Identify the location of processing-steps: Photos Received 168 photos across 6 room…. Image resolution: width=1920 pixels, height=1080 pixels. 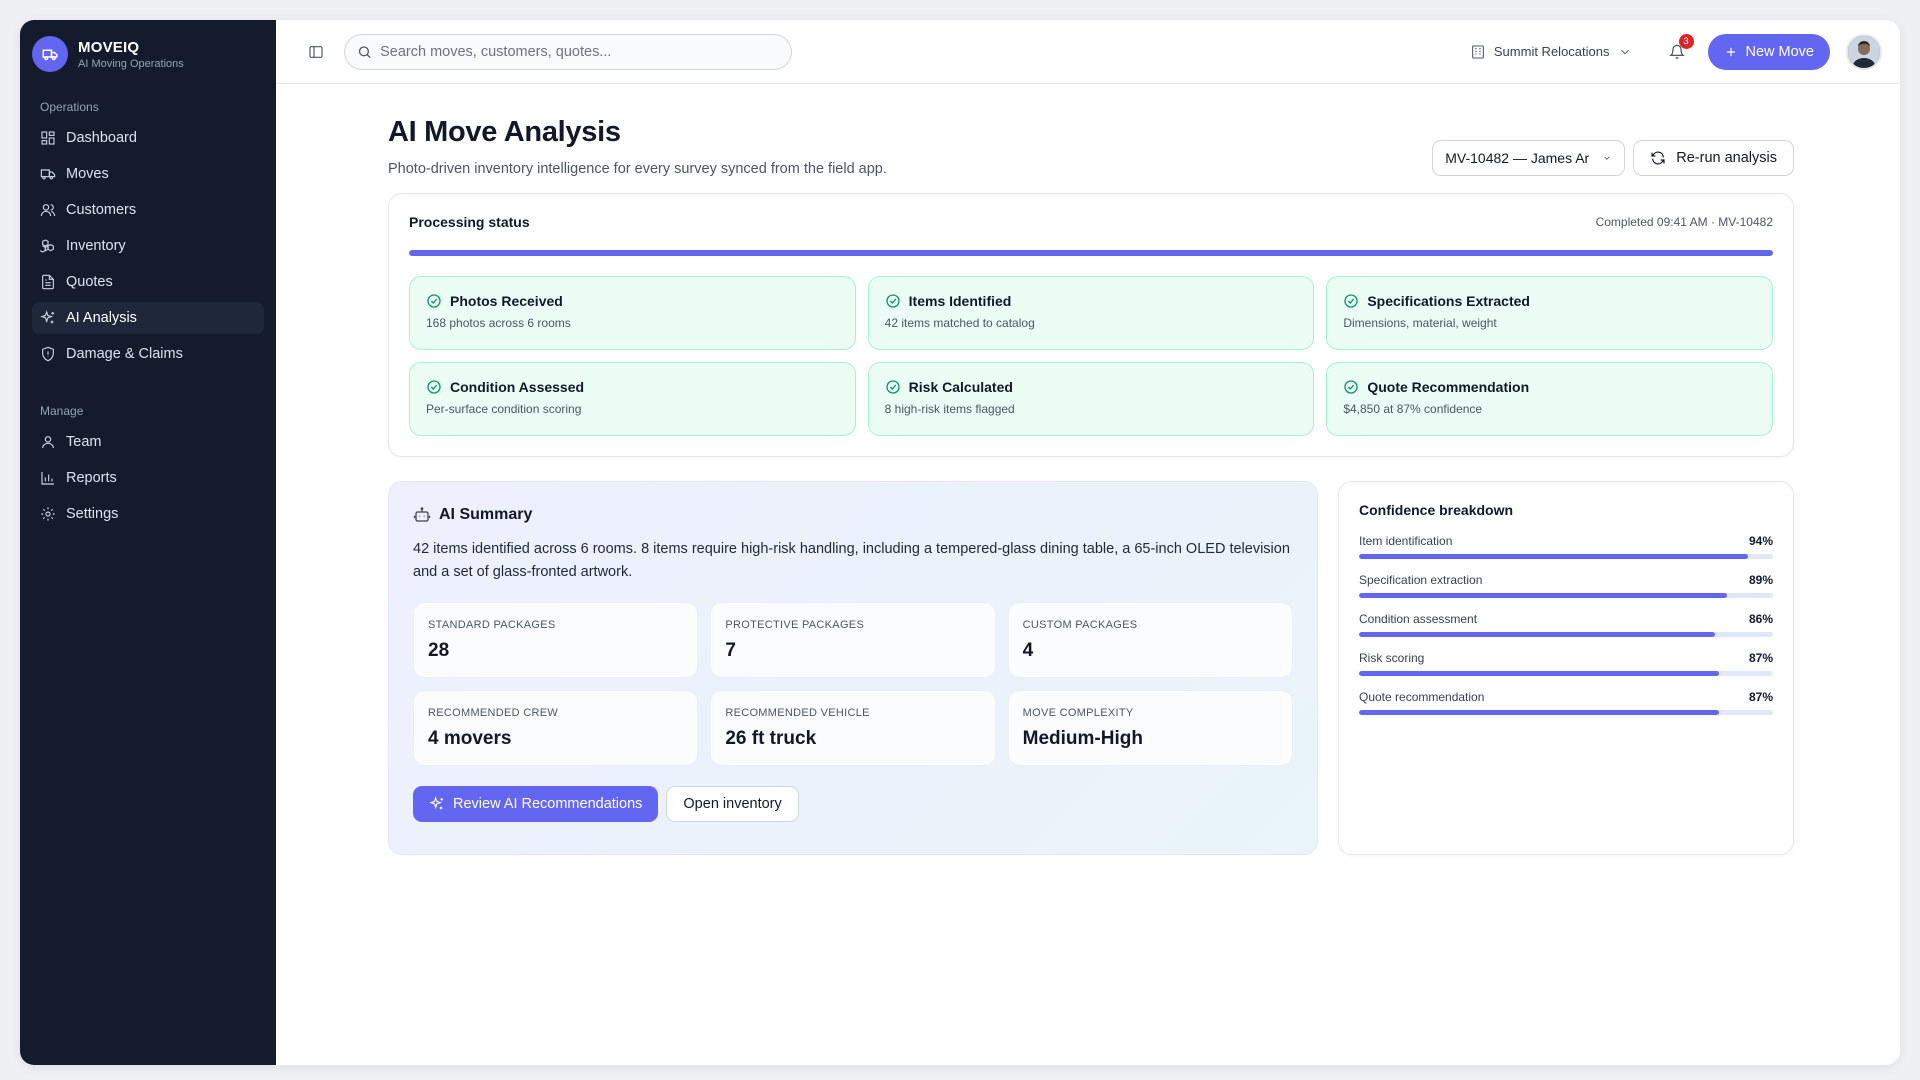
(1091, 356).